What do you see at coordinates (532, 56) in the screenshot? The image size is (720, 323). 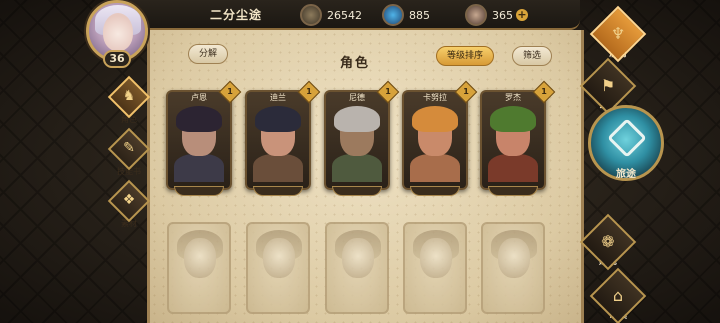 I see `filter-button: 筛选` at bounding box center [532, 56].